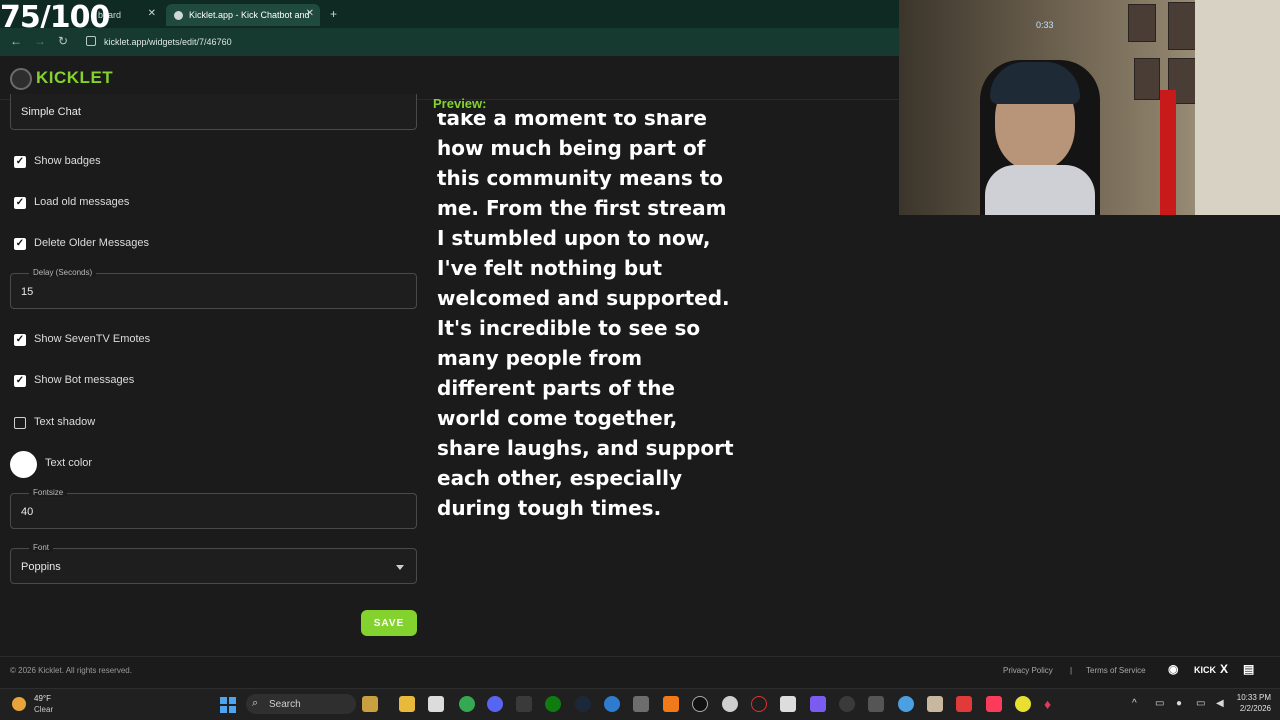 The height and width of the screenshot is (720, 1280). What do you see at coordinates (994, 704) in the screenshot?
I see `music-icon` at bounding box center [994, 704].